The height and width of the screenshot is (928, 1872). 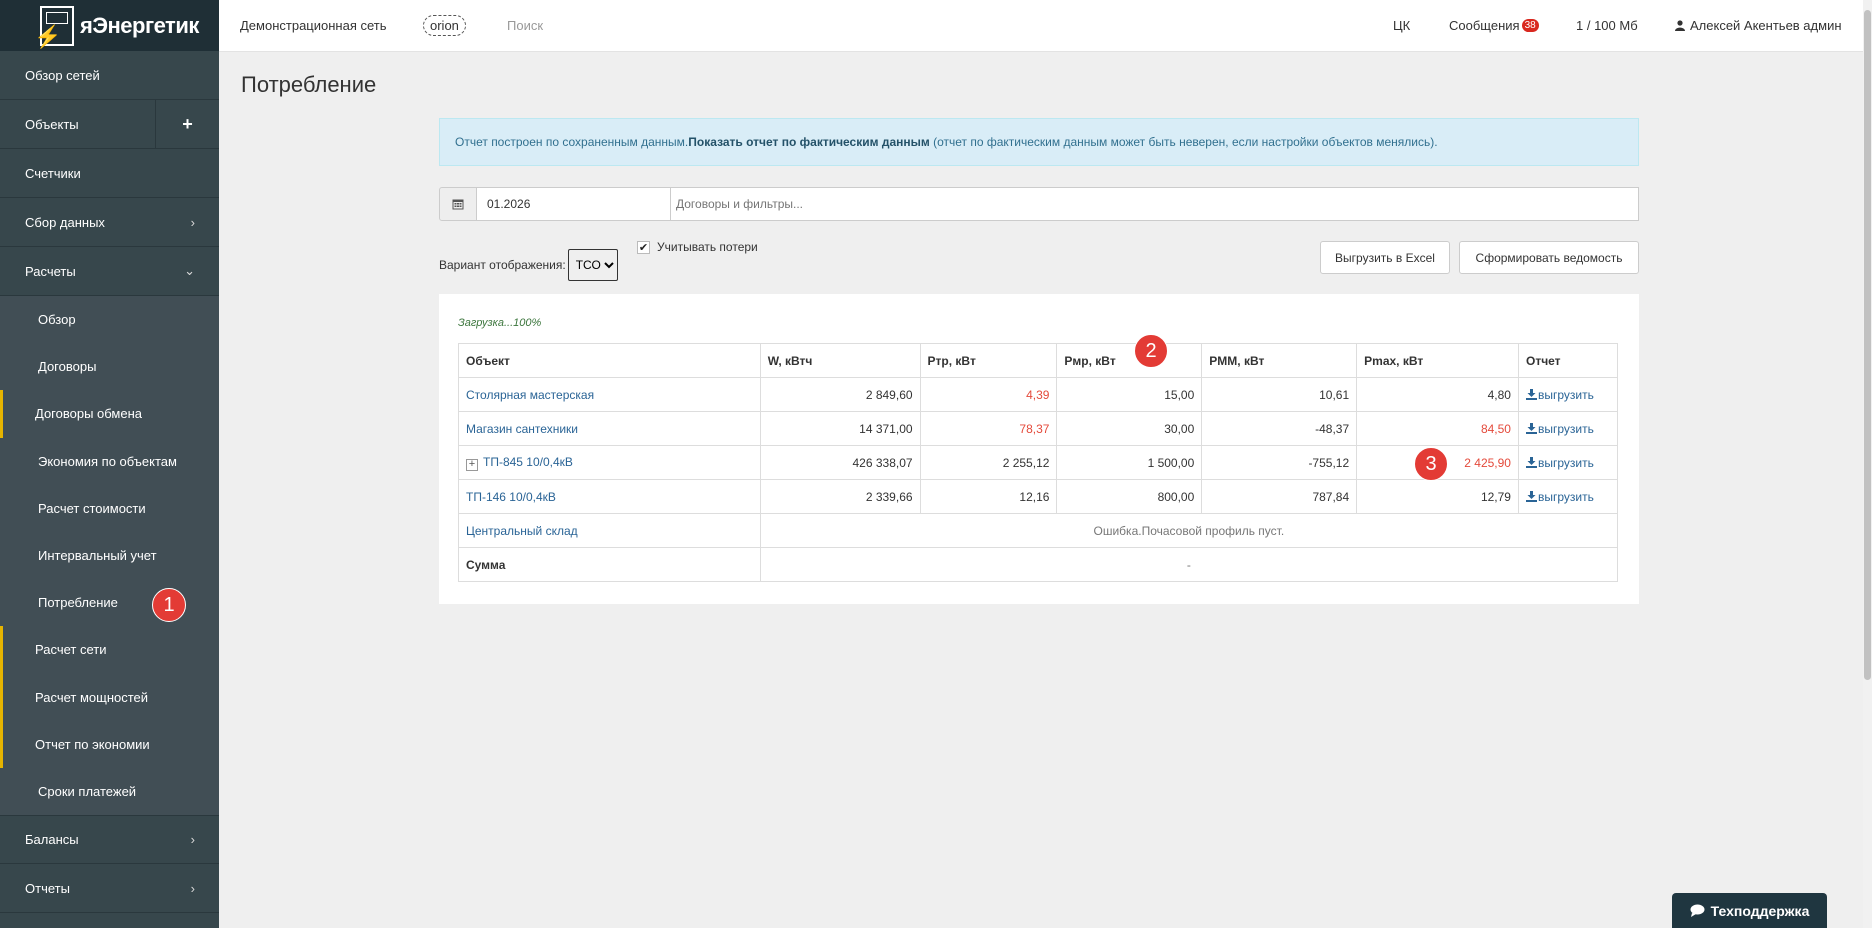 What do you see at coordinates (109, 271) in the screenshot?
I see `sidebar-item-calculations: Расчеты ⌄` at bounding box center [109, 271].